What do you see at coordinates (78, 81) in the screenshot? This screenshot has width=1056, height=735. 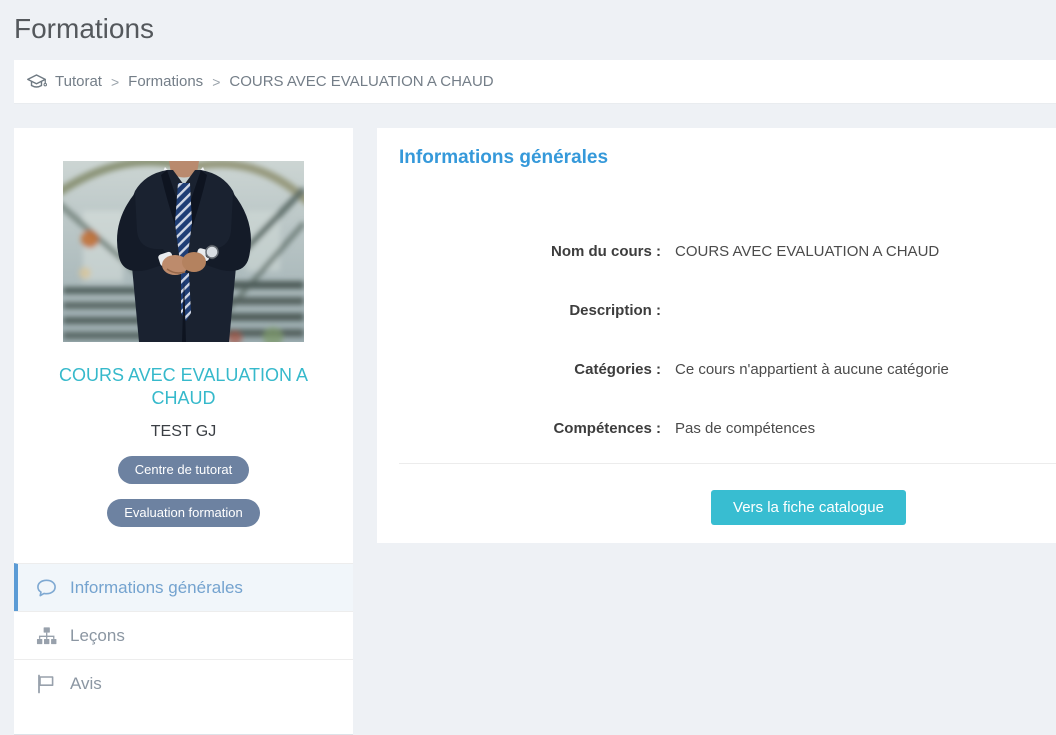 I see `breadcrumb-item-tutorat: Tutorat` at bounding box center [78, 81].